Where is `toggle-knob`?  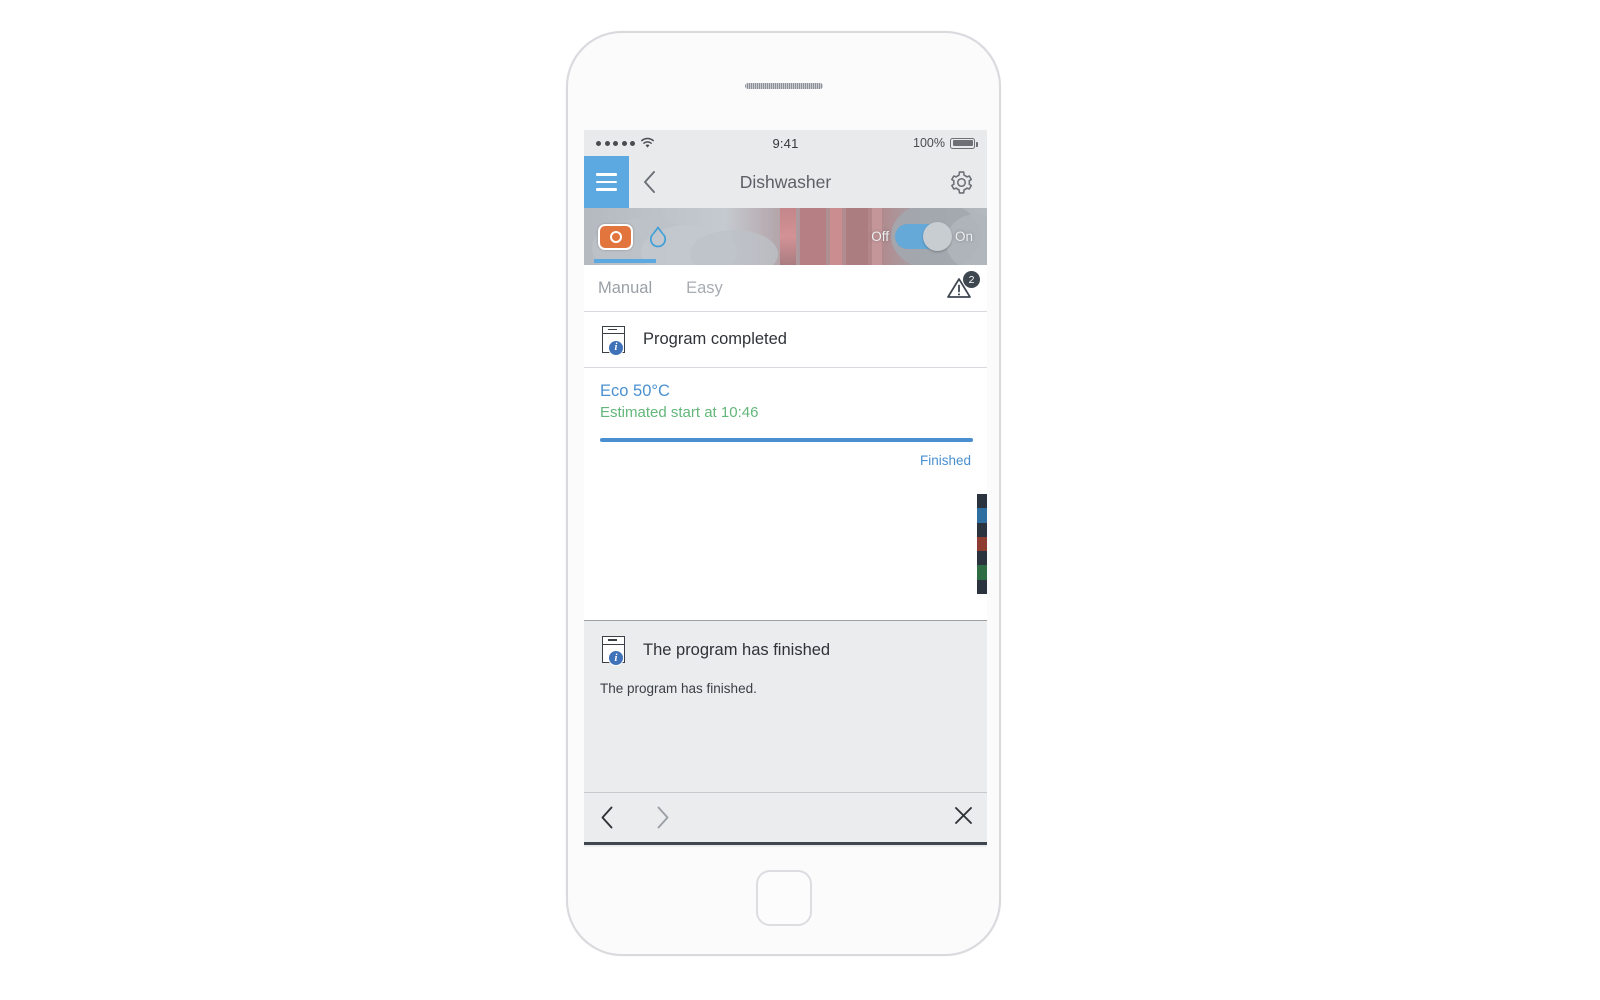
toggle-knob is located at coordinates (937, 236).